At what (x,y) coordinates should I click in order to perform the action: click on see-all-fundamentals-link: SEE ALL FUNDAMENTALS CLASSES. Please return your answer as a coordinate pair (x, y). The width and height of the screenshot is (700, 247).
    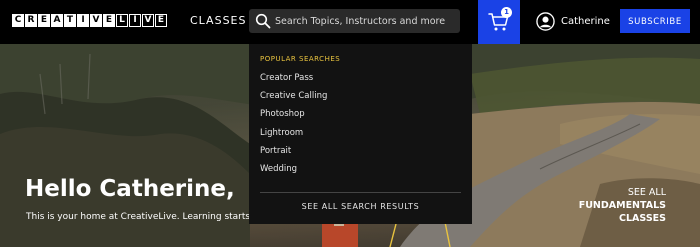
    Looking at the image, I should click on (622, 205).